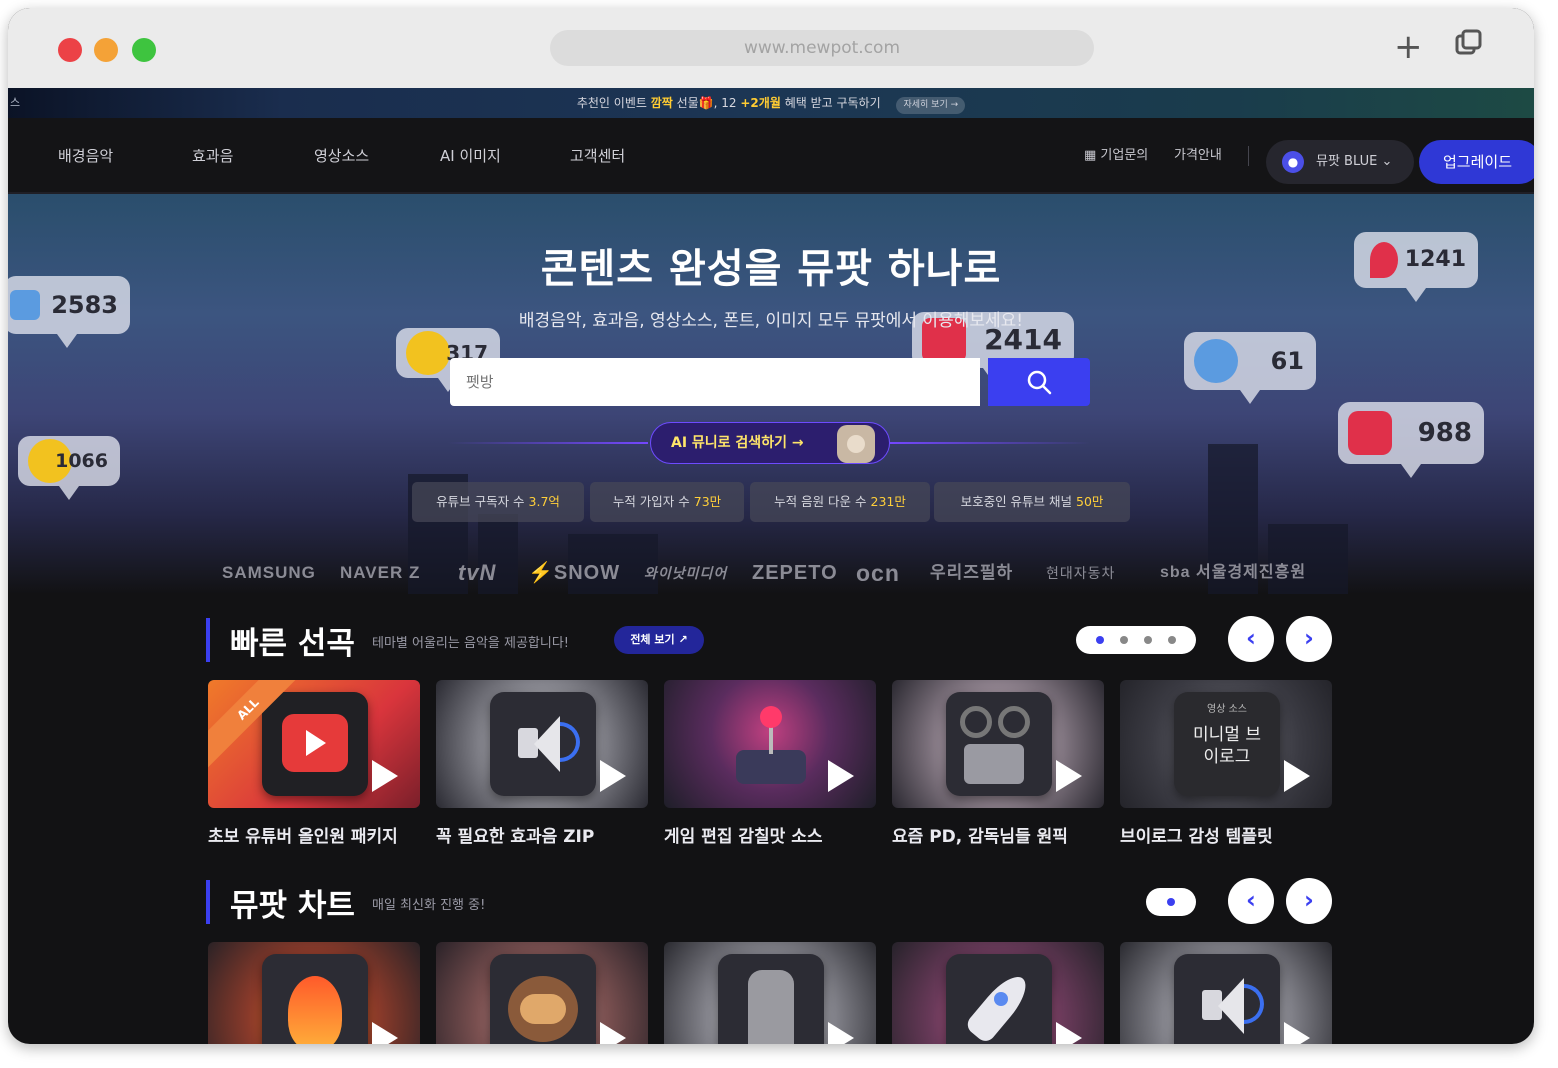 The image size is (1558, 1068). I want to click on section-title: 뮤팟 차트, so click(292, 906).